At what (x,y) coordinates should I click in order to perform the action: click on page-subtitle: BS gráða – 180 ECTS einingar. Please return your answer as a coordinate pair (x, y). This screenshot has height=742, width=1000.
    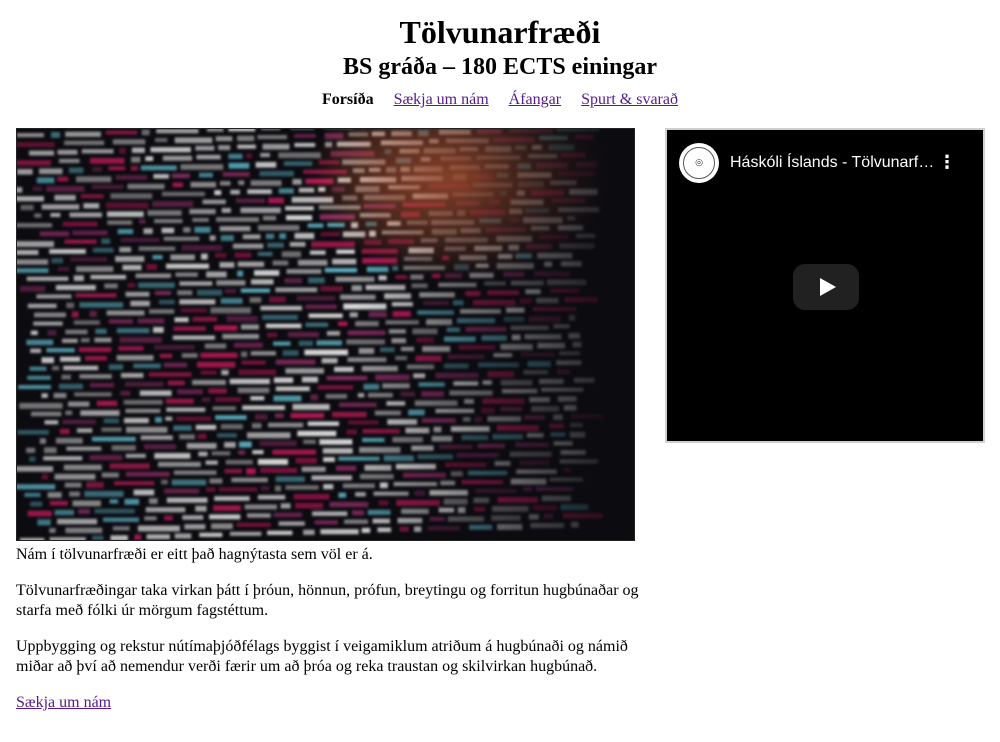
    Looking at the image, I should click on (500, 67).